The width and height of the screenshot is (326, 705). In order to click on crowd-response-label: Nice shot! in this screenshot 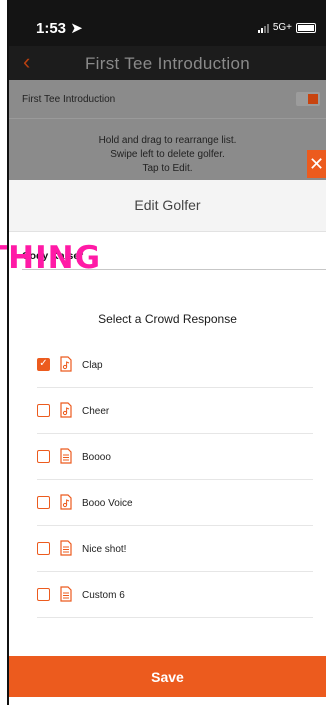, I will do `click(104, 549)`.